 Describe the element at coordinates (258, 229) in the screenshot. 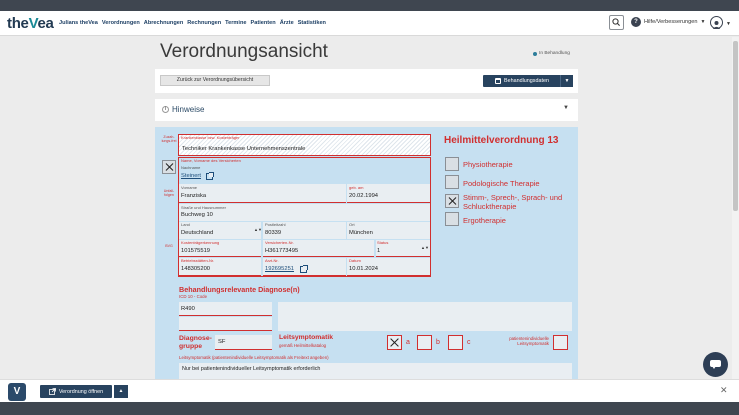

I see `country-select-caret-icon: ▲▼` at that location.